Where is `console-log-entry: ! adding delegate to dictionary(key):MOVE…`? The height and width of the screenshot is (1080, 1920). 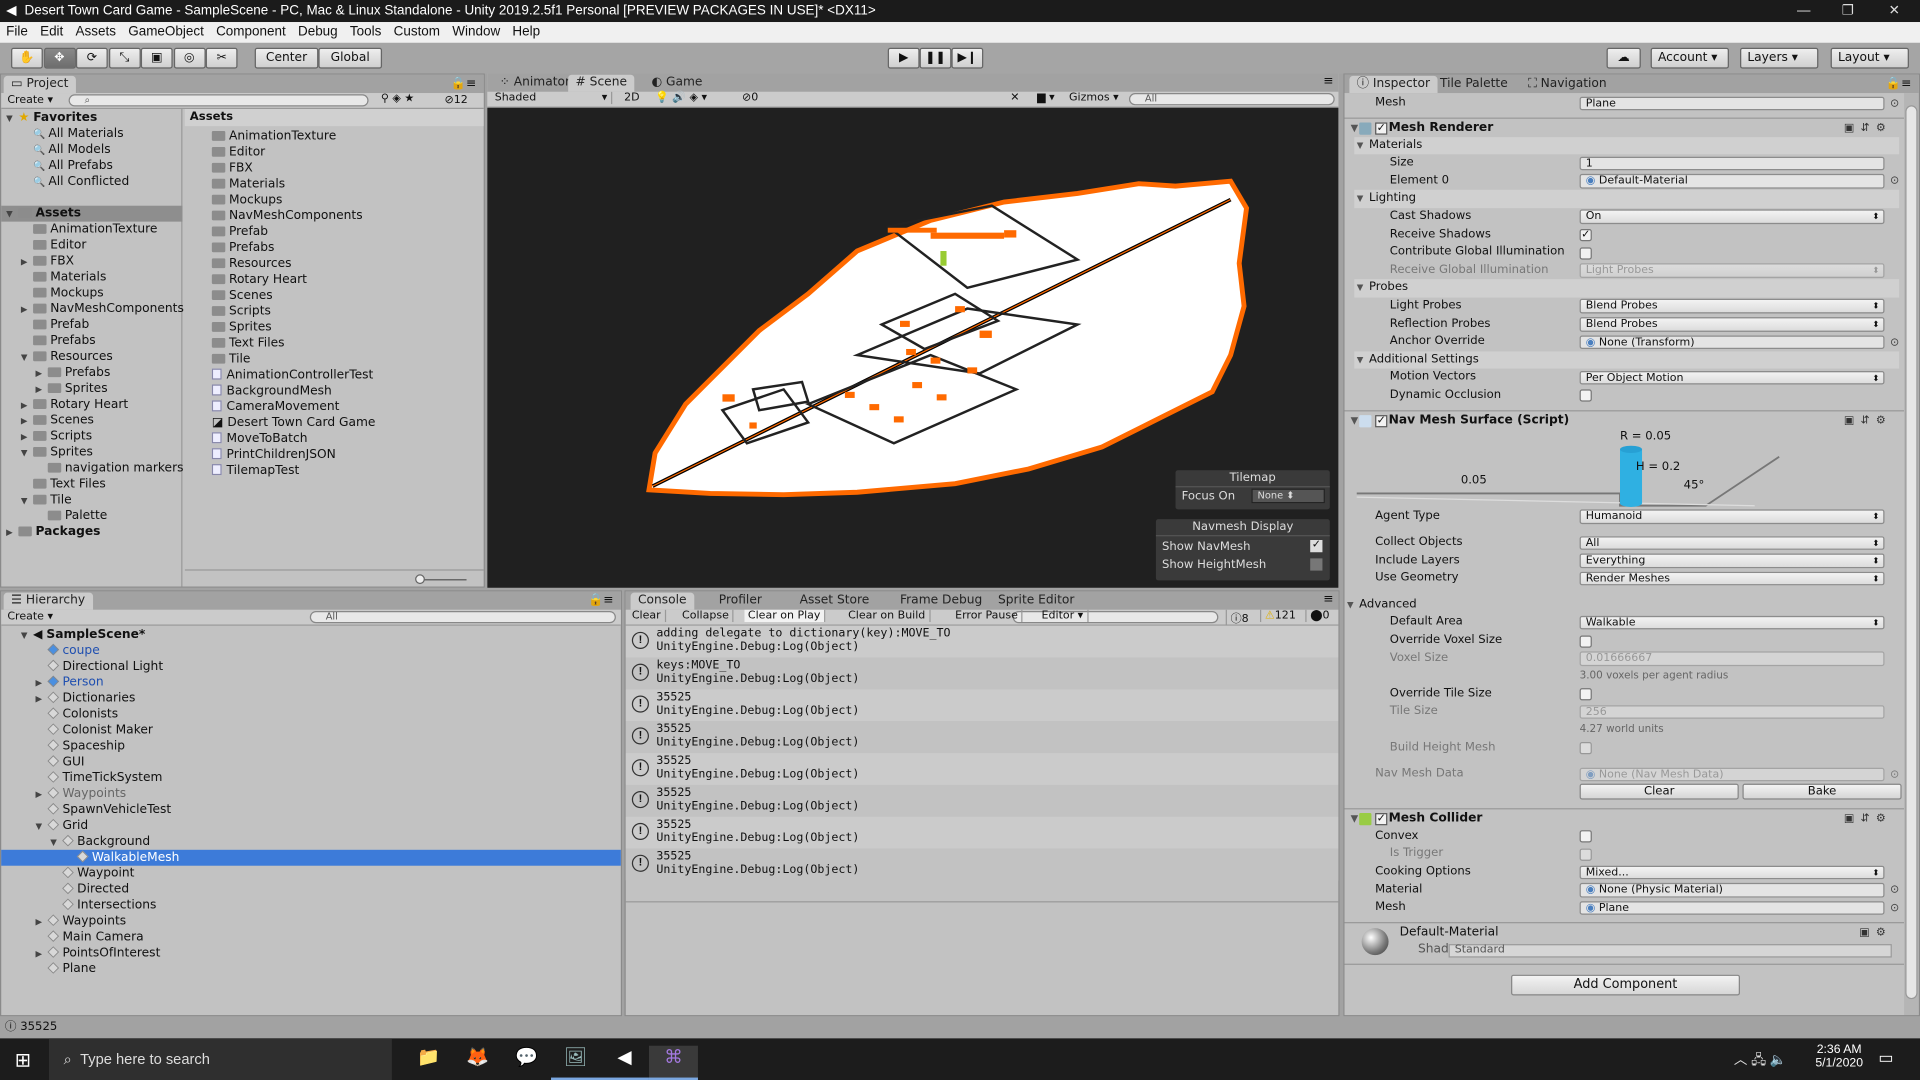 console-log-entry: ! adding delegate to dictionary(key):MOVE… is located at coordinates (982, 641).